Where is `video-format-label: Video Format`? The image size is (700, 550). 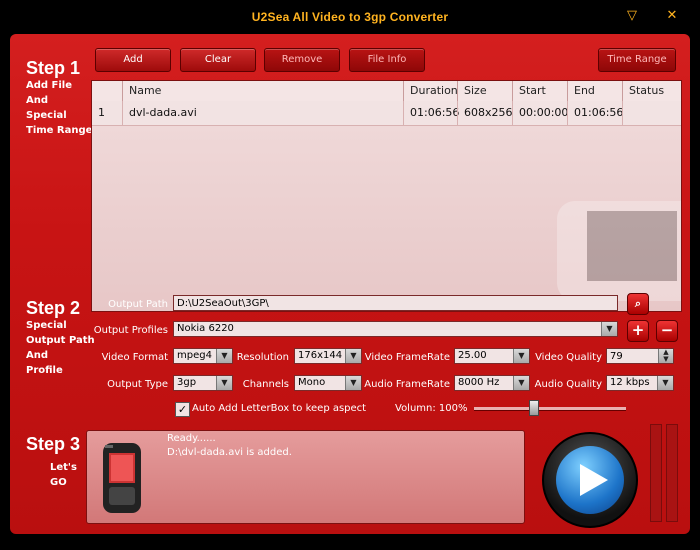 video-format-label: Video Format is located at coordinates (134, 357).